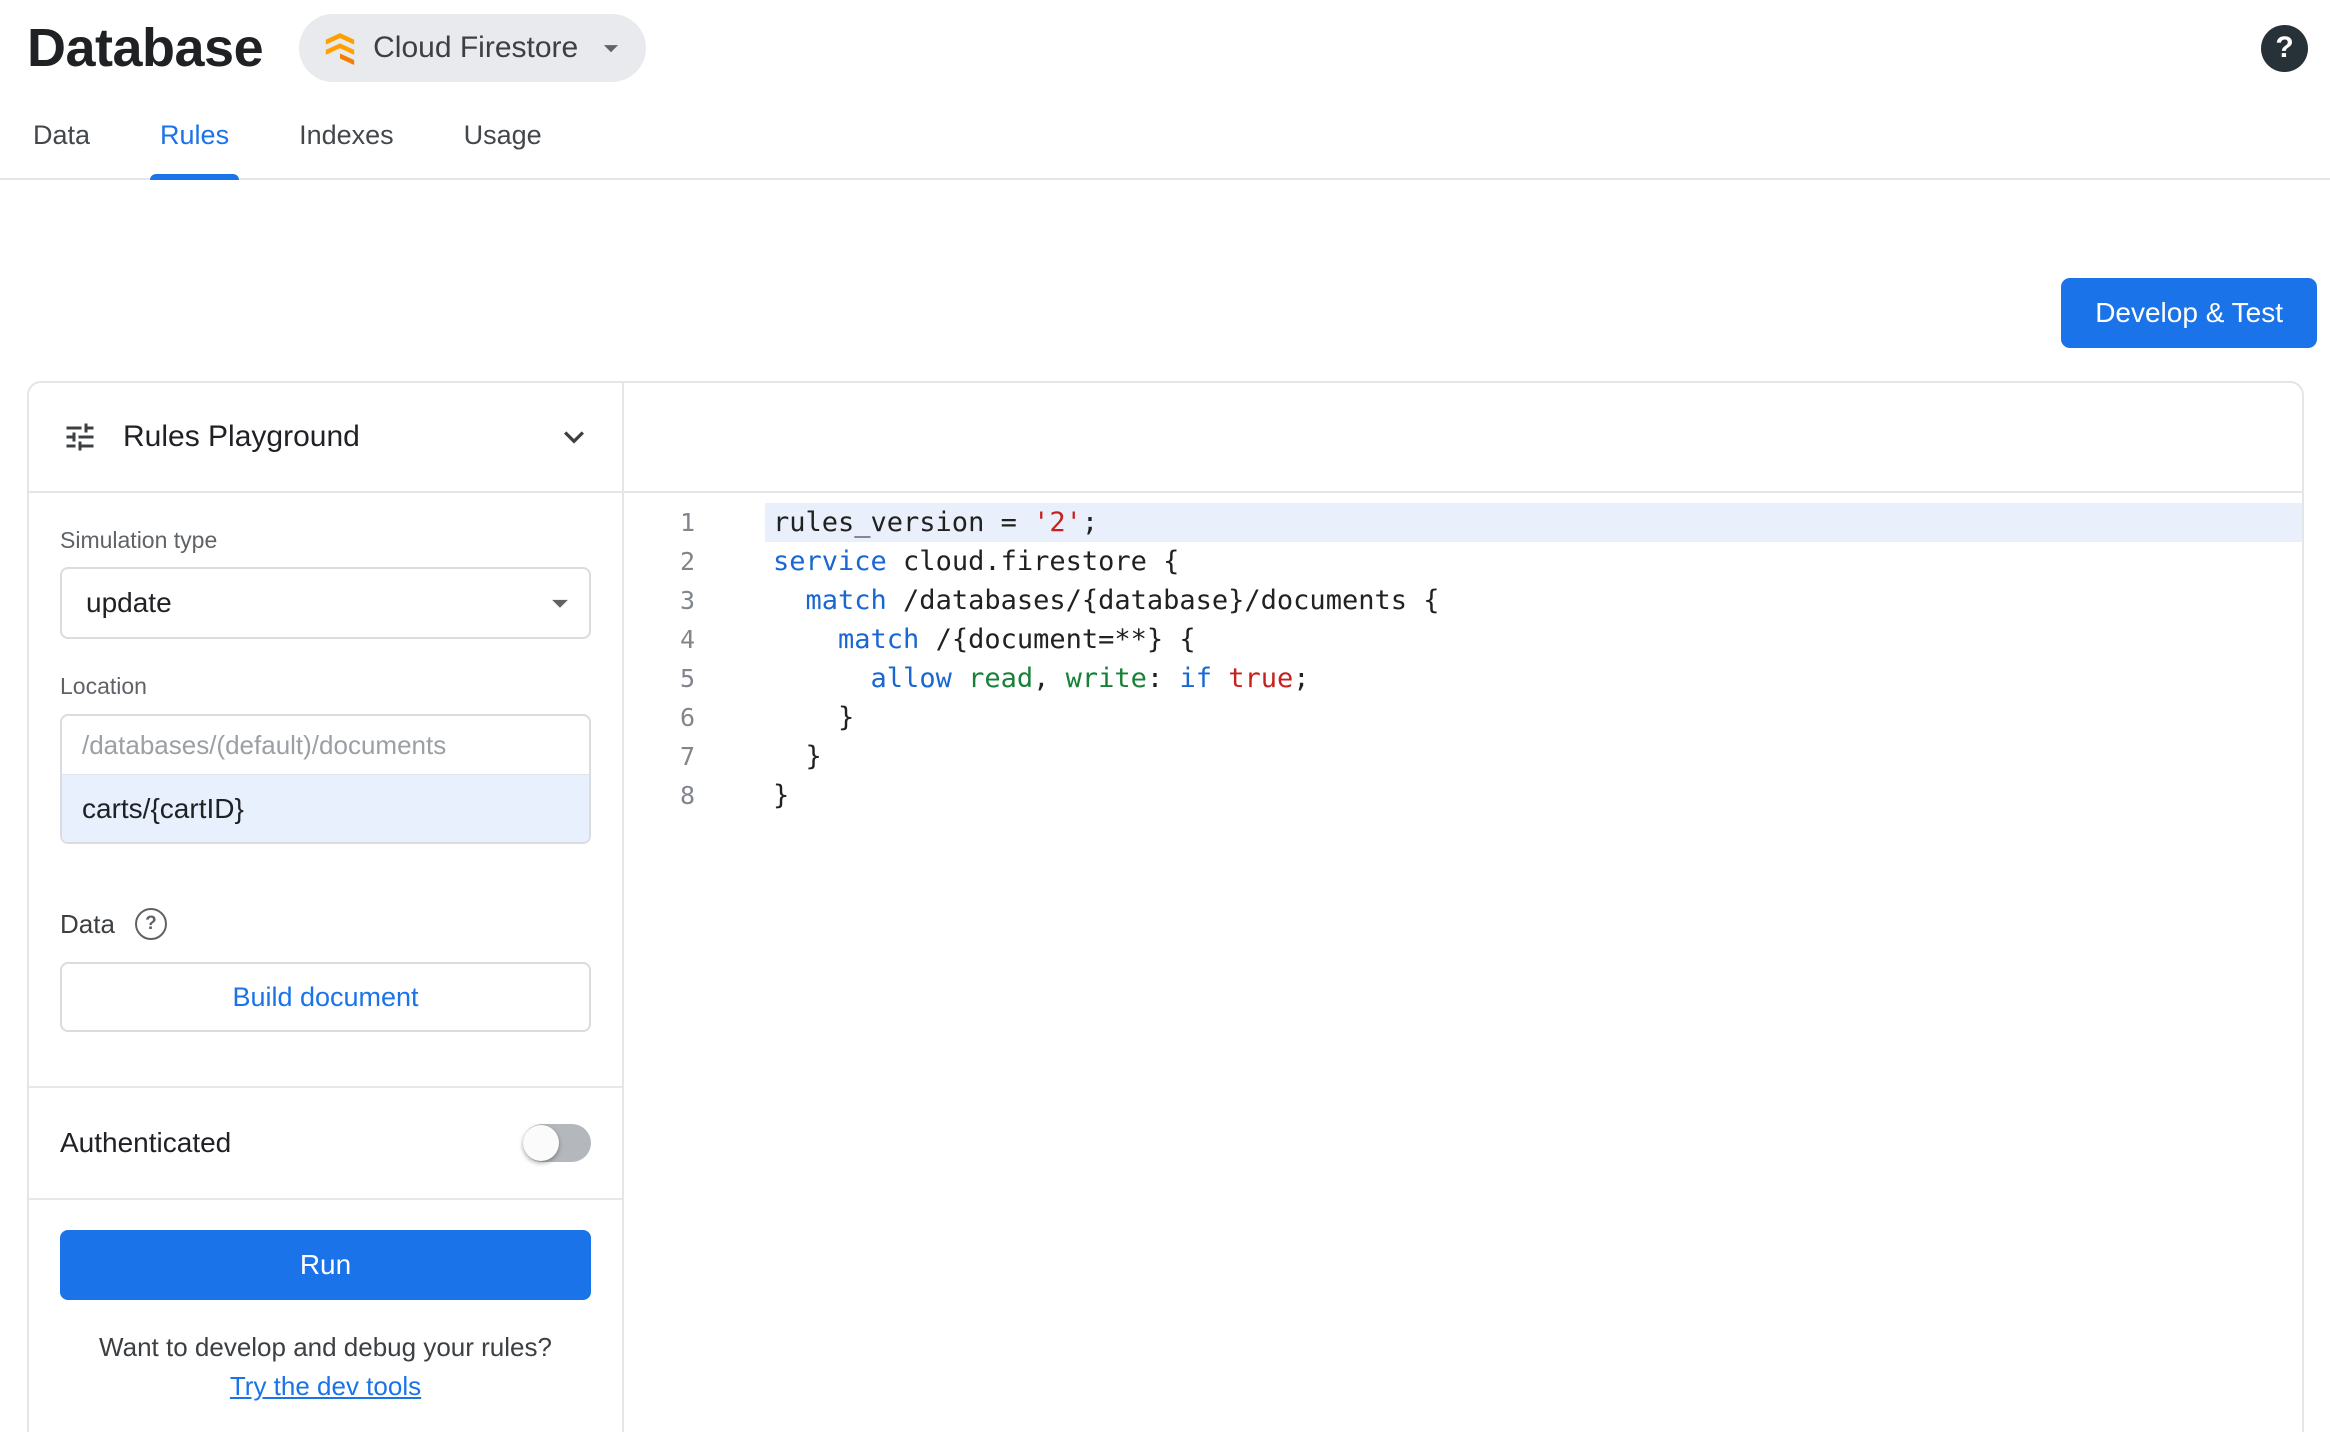 Image resolution: width=2330 pixels, height=1432 pixels. Describe the element at coordinates (687, 678) in the screenshot. I see `line-number: 5` at that location.